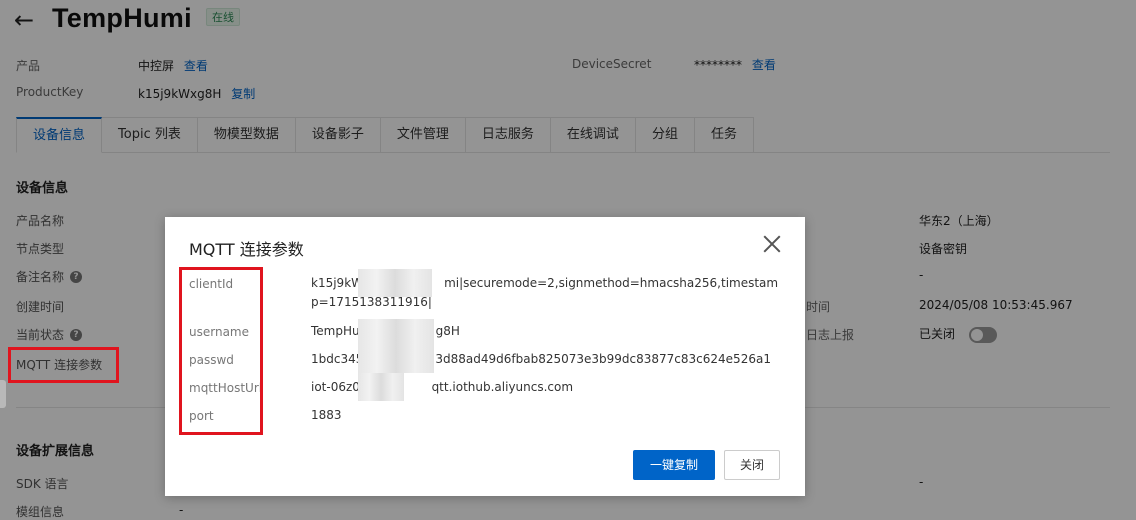  I want to click on value-visible-end: g8H, so click(447, 331).